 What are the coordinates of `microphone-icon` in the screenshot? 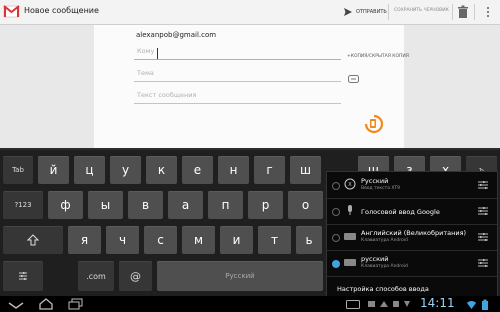 It's located at (350, 210).